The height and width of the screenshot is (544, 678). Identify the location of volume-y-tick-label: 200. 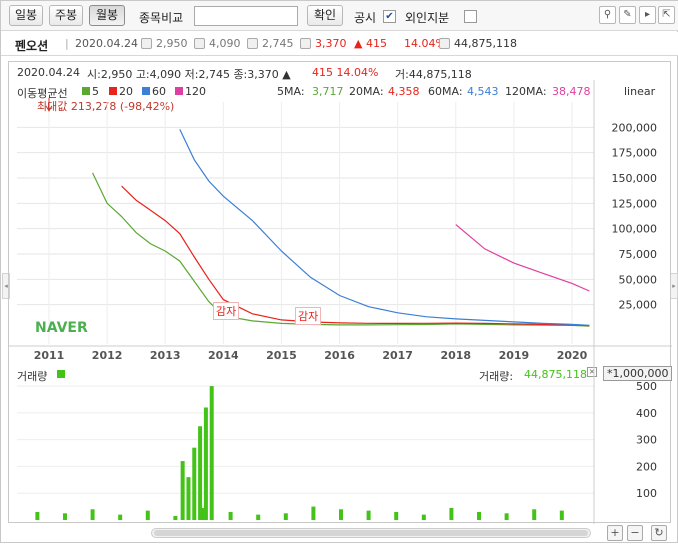
(646, 466).